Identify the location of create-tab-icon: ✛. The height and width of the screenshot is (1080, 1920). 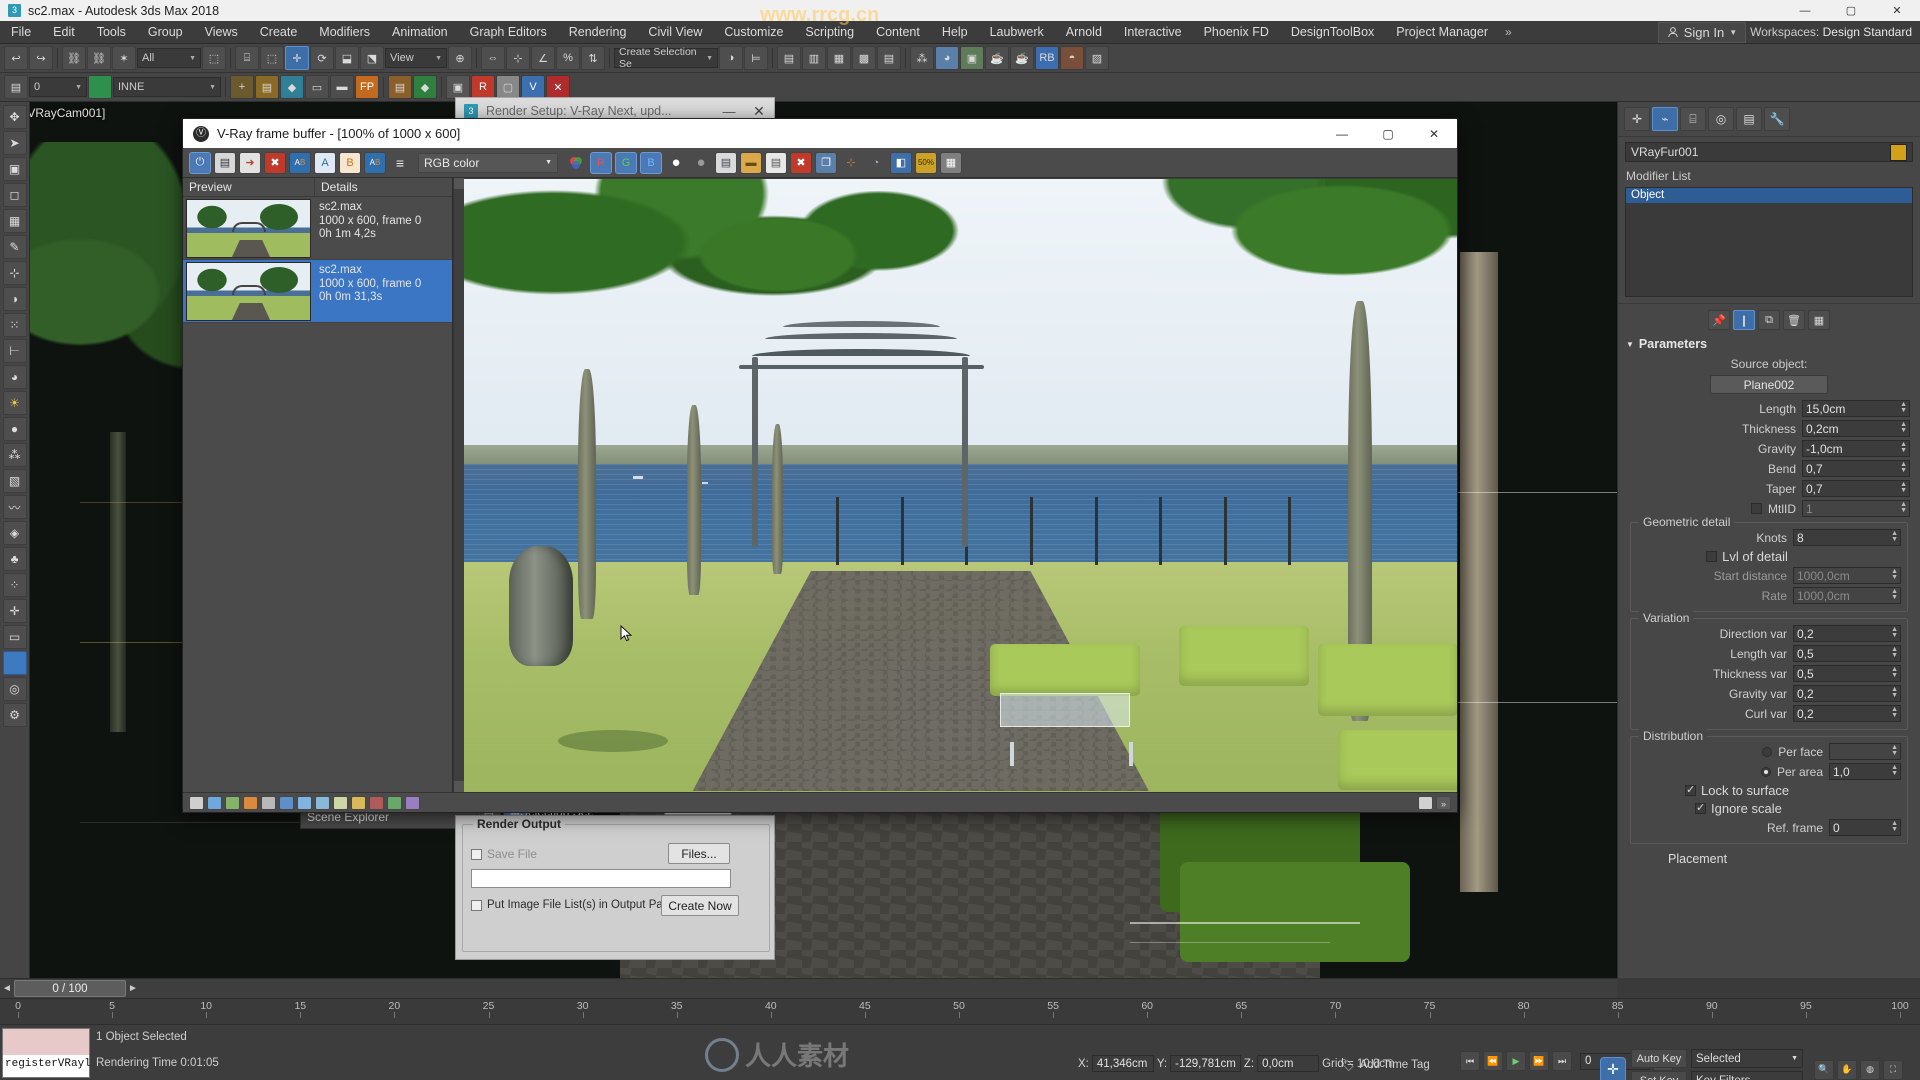
(1637, 119).